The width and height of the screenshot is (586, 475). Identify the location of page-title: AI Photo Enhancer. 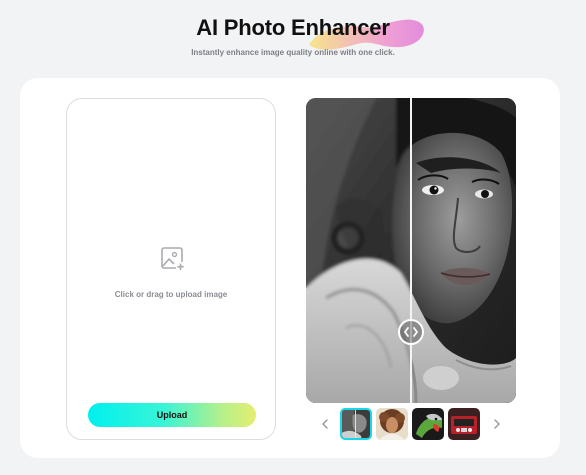
(293, 27).